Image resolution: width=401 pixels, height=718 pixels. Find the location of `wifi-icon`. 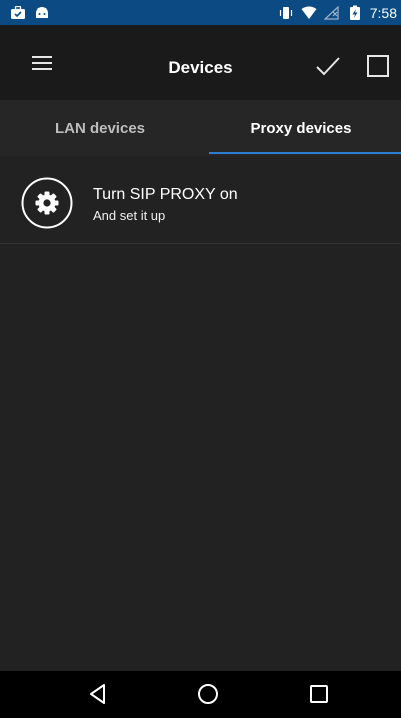

wifi-icon is located at coordinates (309, 13).